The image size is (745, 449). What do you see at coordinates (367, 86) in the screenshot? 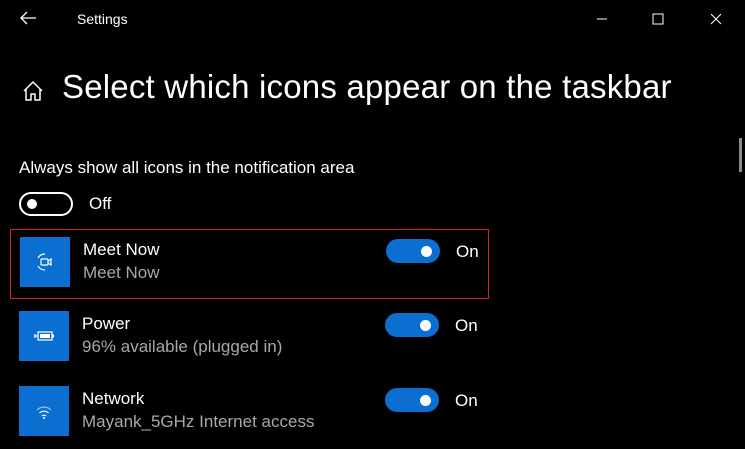
I see `page-title: Select which icons appear on the taskbar` at bounding box center [367, 86].